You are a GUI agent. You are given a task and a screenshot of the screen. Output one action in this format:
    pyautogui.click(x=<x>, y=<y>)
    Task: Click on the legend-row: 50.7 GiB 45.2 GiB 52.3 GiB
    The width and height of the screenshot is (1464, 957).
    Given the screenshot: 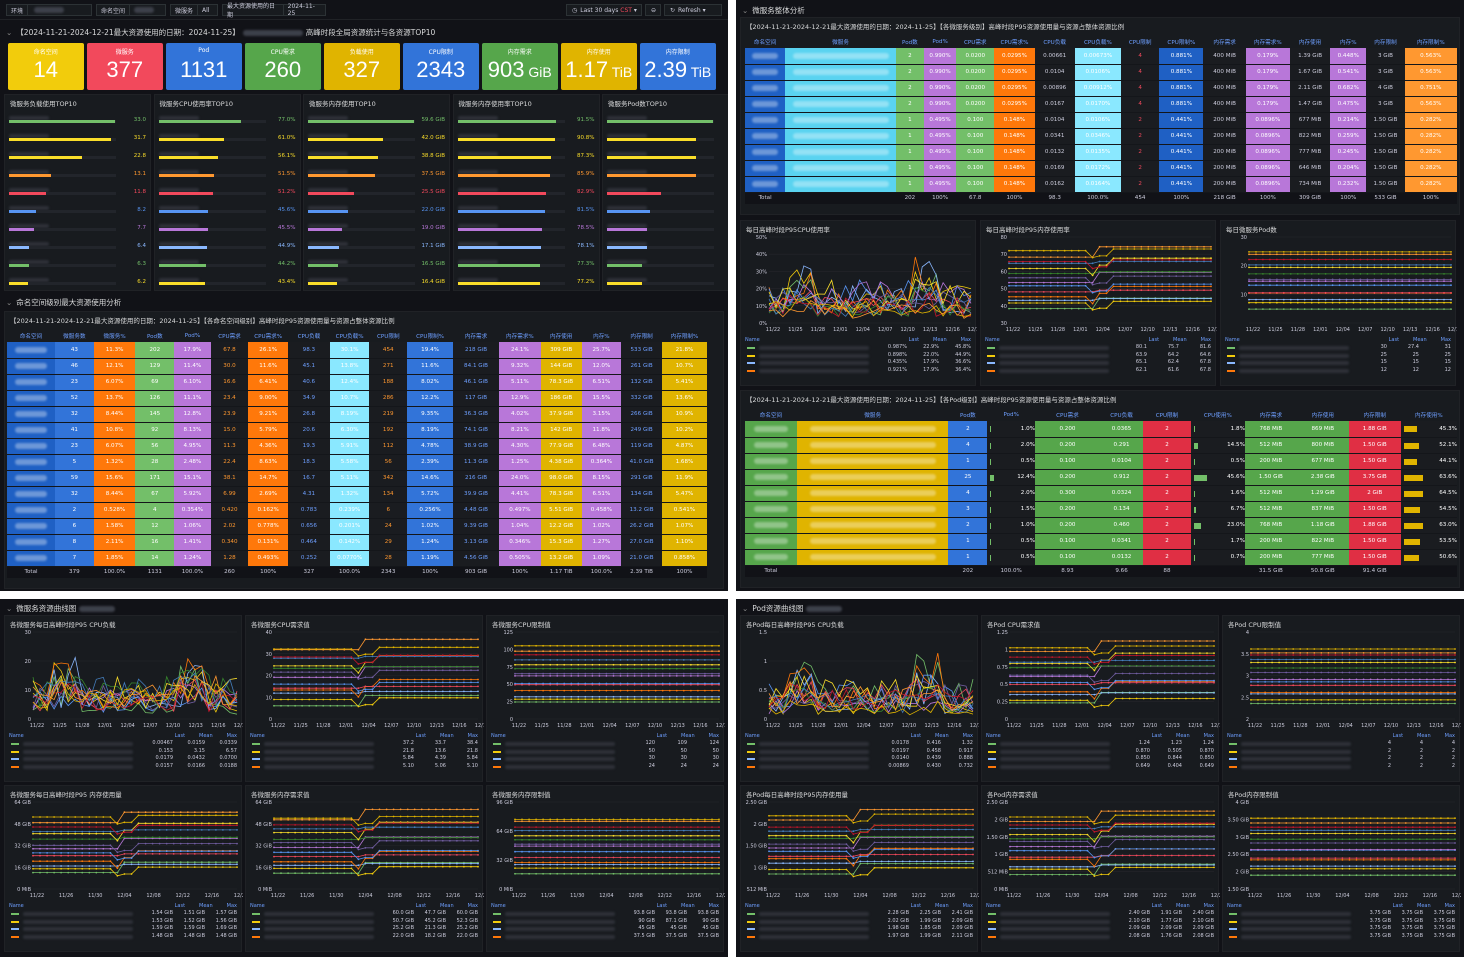 What is the action you would take?
    pyautogui.click(x=364, y=922)
    